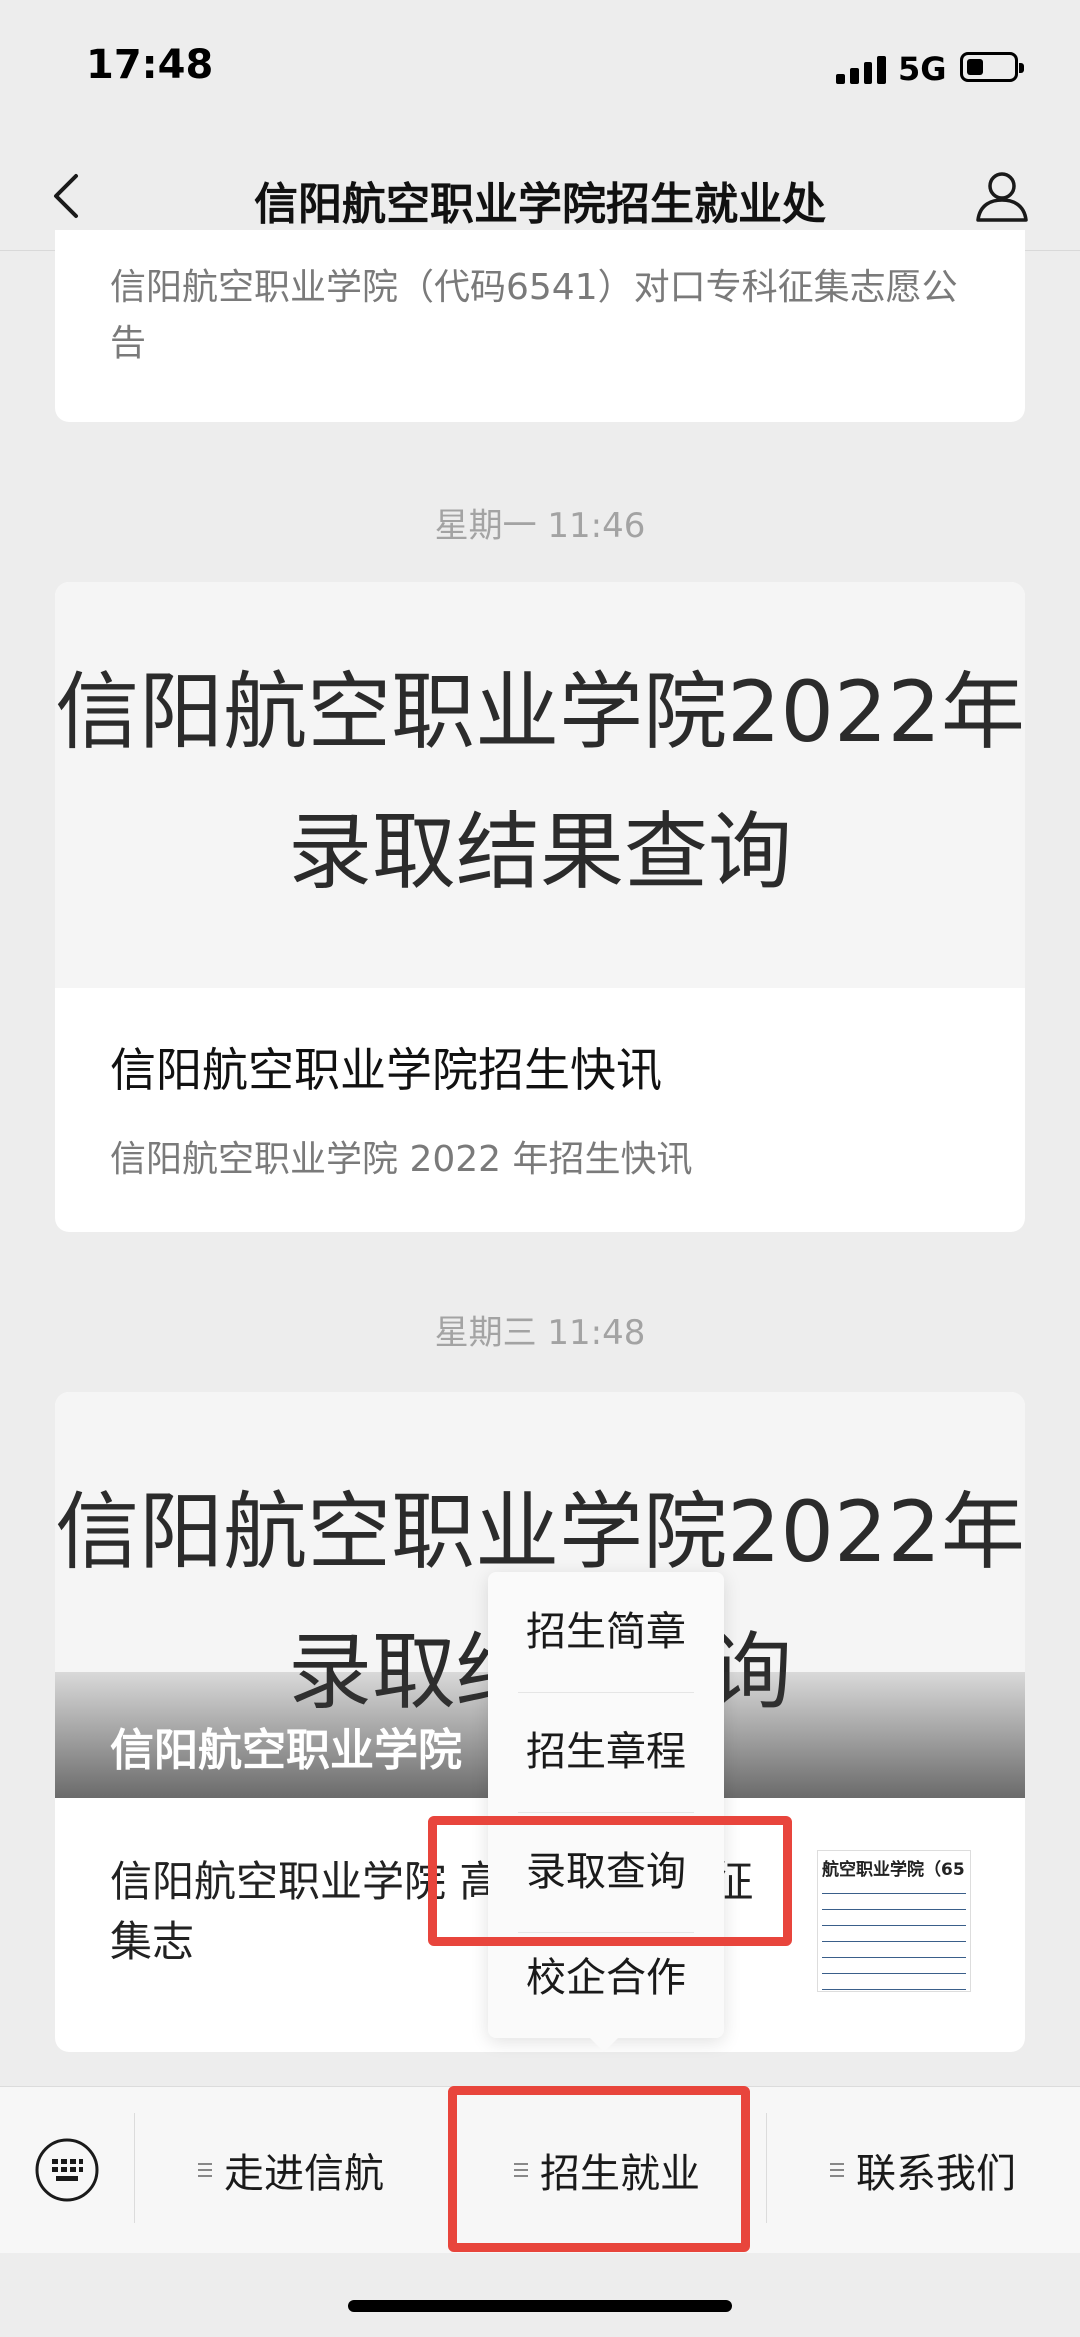 Image resolution: width=1080 pixels, height=2337 pixels. Describe the element at coordinates (386, 1070) in the screenshot. I see `article-title: 信阳航空职业学院招生快讯` at that location.